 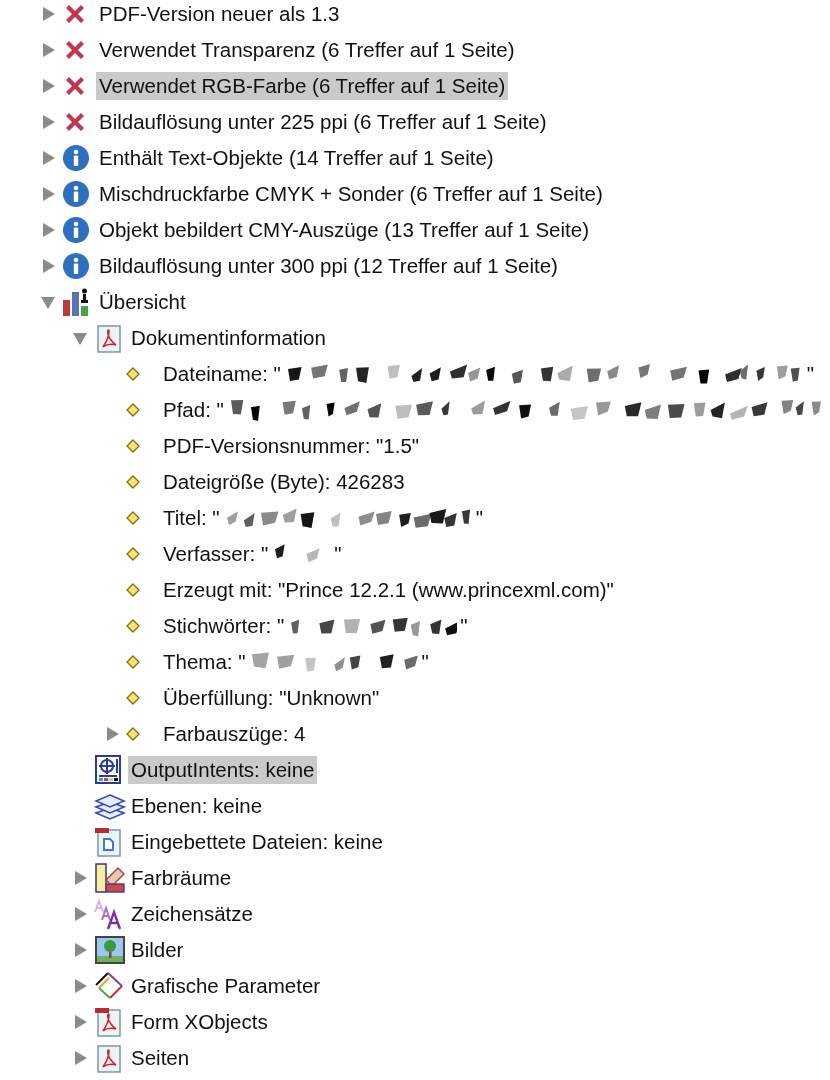 I want to click on tree-item-label: Farbauszüge: 4, so click(x=234, y=734).